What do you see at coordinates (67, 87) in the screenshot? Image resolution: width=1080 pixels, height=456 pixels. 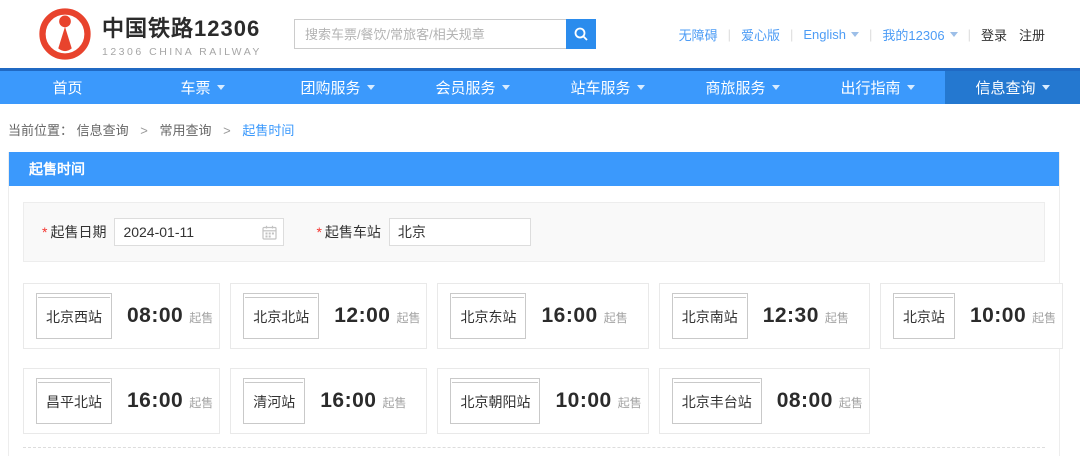 I see `nav-item-home: 首页` at bounding box center [67, 87].